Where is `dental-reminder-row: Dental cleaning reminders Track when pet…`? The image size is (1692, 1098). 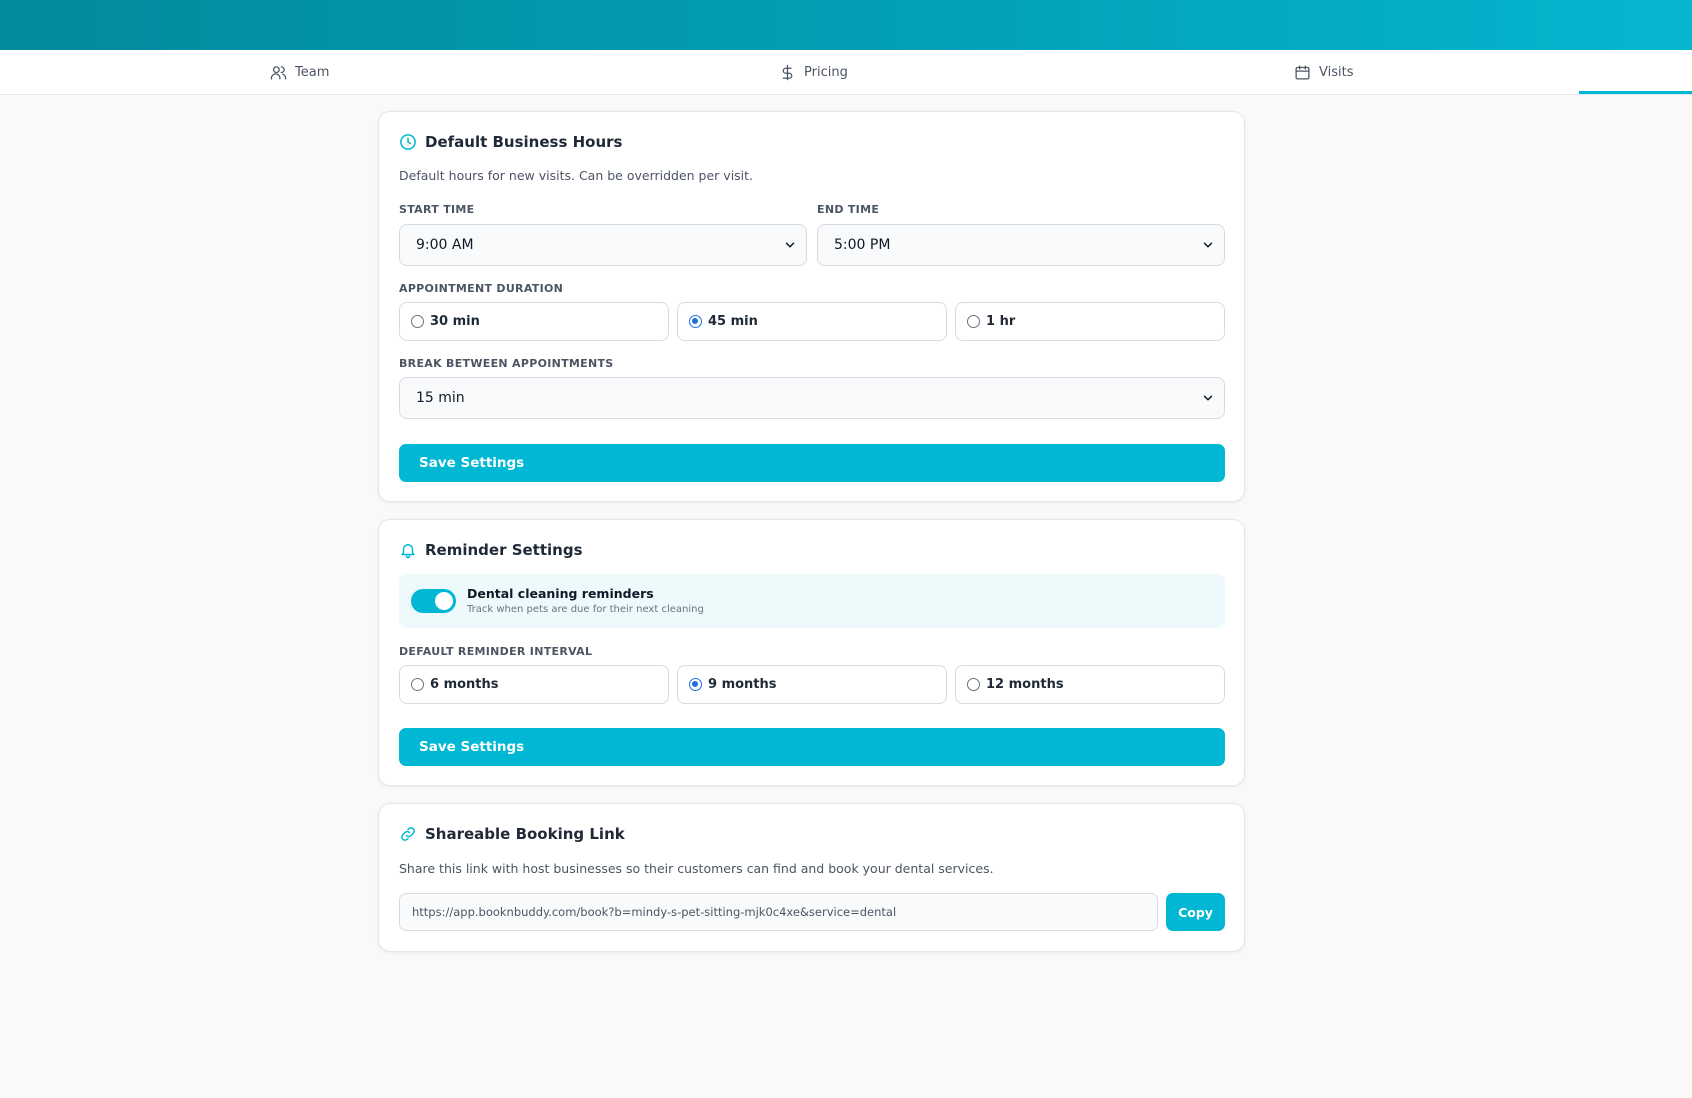
dental-reminder-row: Dental cleaning reminders Track when pet… is located at coordinates (812, 601).